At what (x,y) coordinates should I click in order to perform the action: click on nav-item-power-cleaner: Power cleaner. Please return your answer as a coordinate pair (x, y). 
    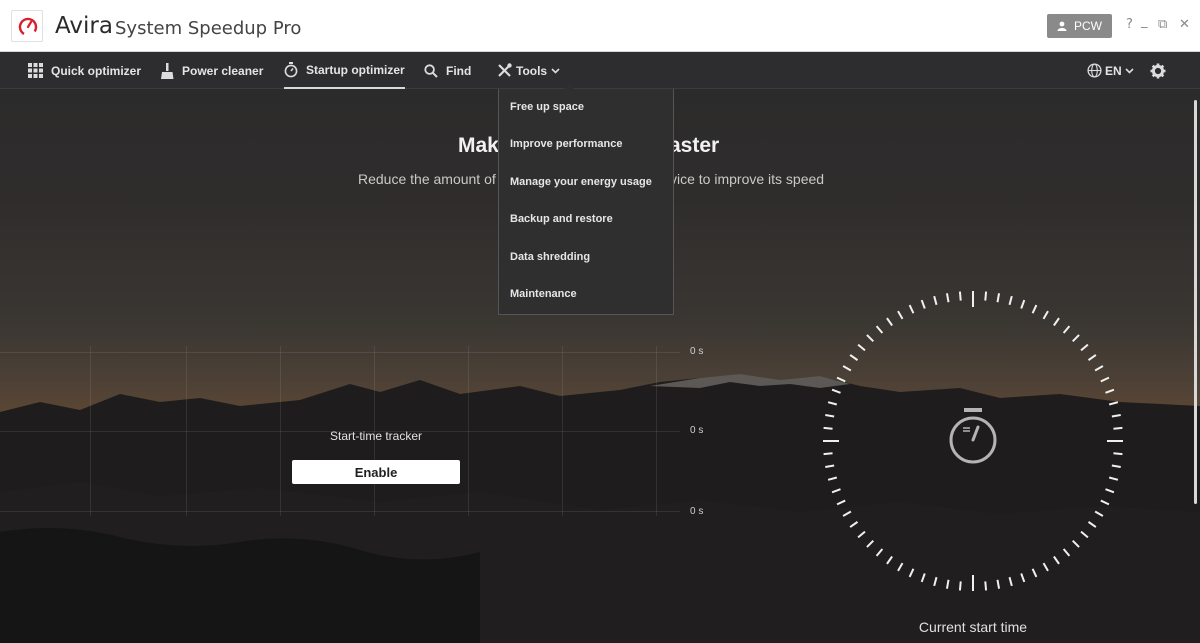
    Looking at the image, I should click on (212, 70).